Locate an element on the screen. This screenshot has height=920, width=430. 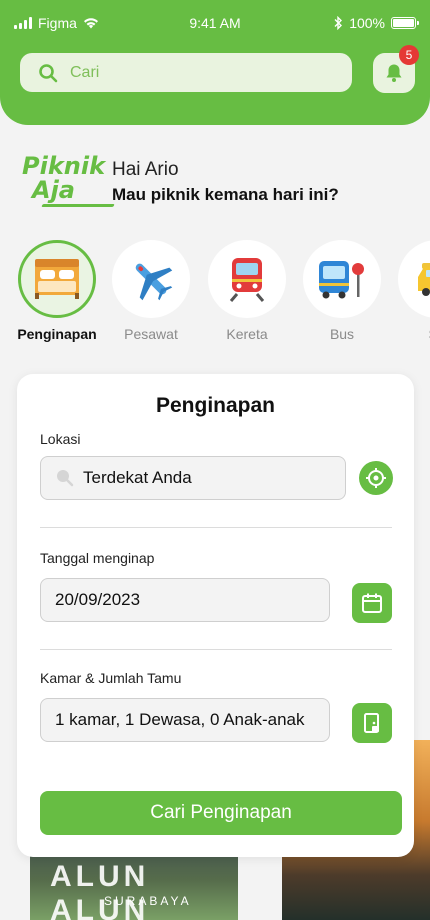
category-penginapan: Penginapan is located at coordinates (57, 291).